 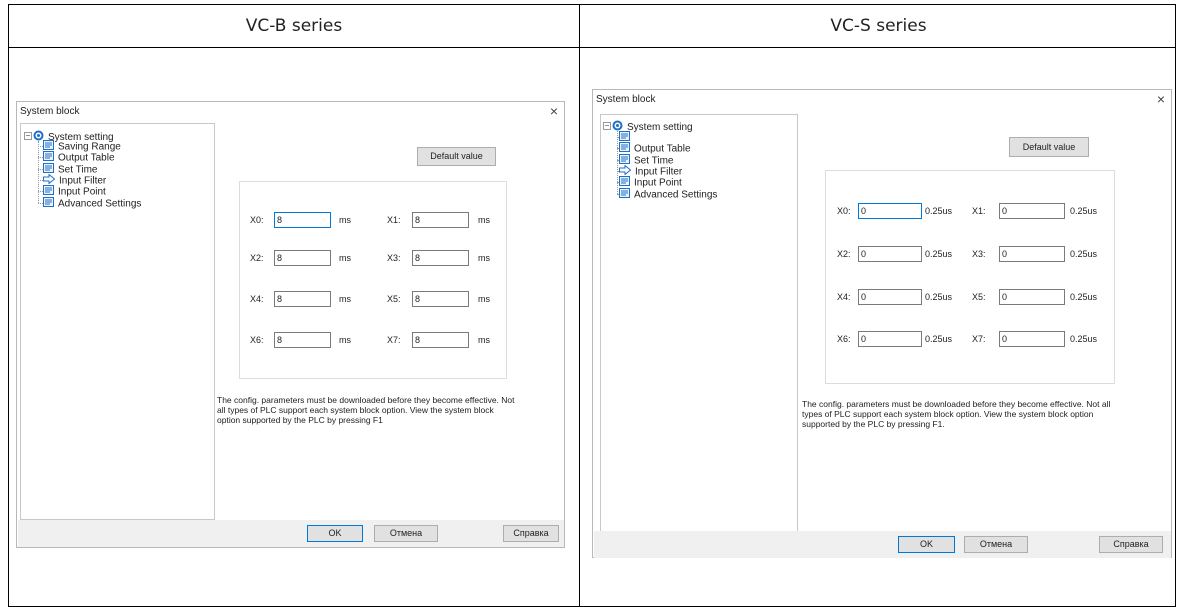 What do you see at coordinates (579, 305) in the screenshot?
I see `table-column-divider` at bounding box center [579, 305].